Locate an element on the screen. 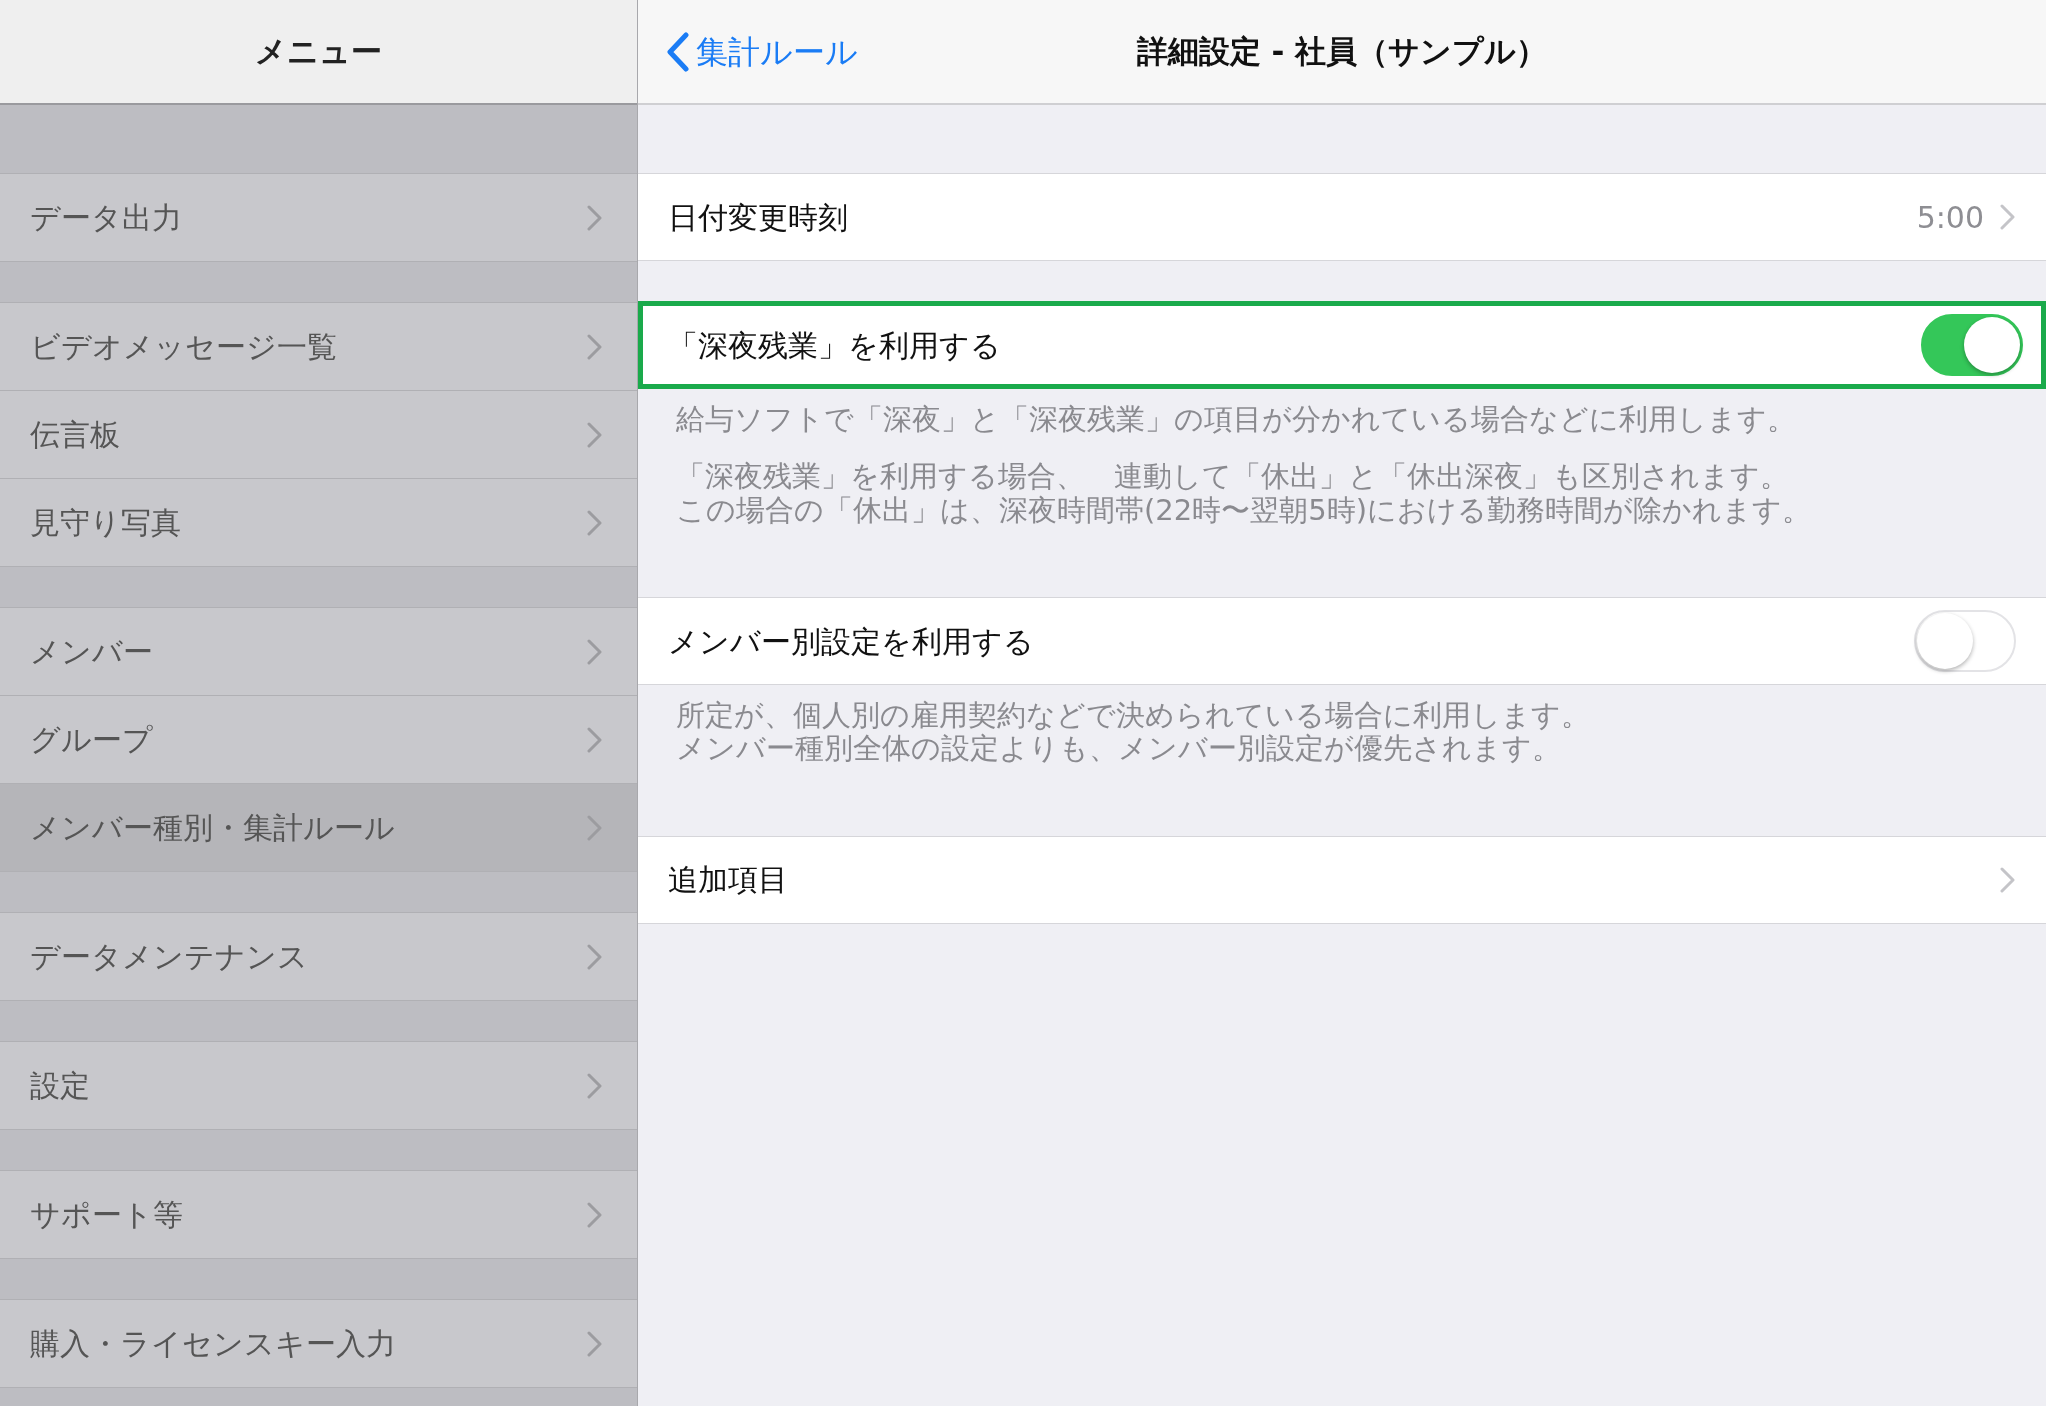  back-chevron-icon is located at coordinates (678, 51).